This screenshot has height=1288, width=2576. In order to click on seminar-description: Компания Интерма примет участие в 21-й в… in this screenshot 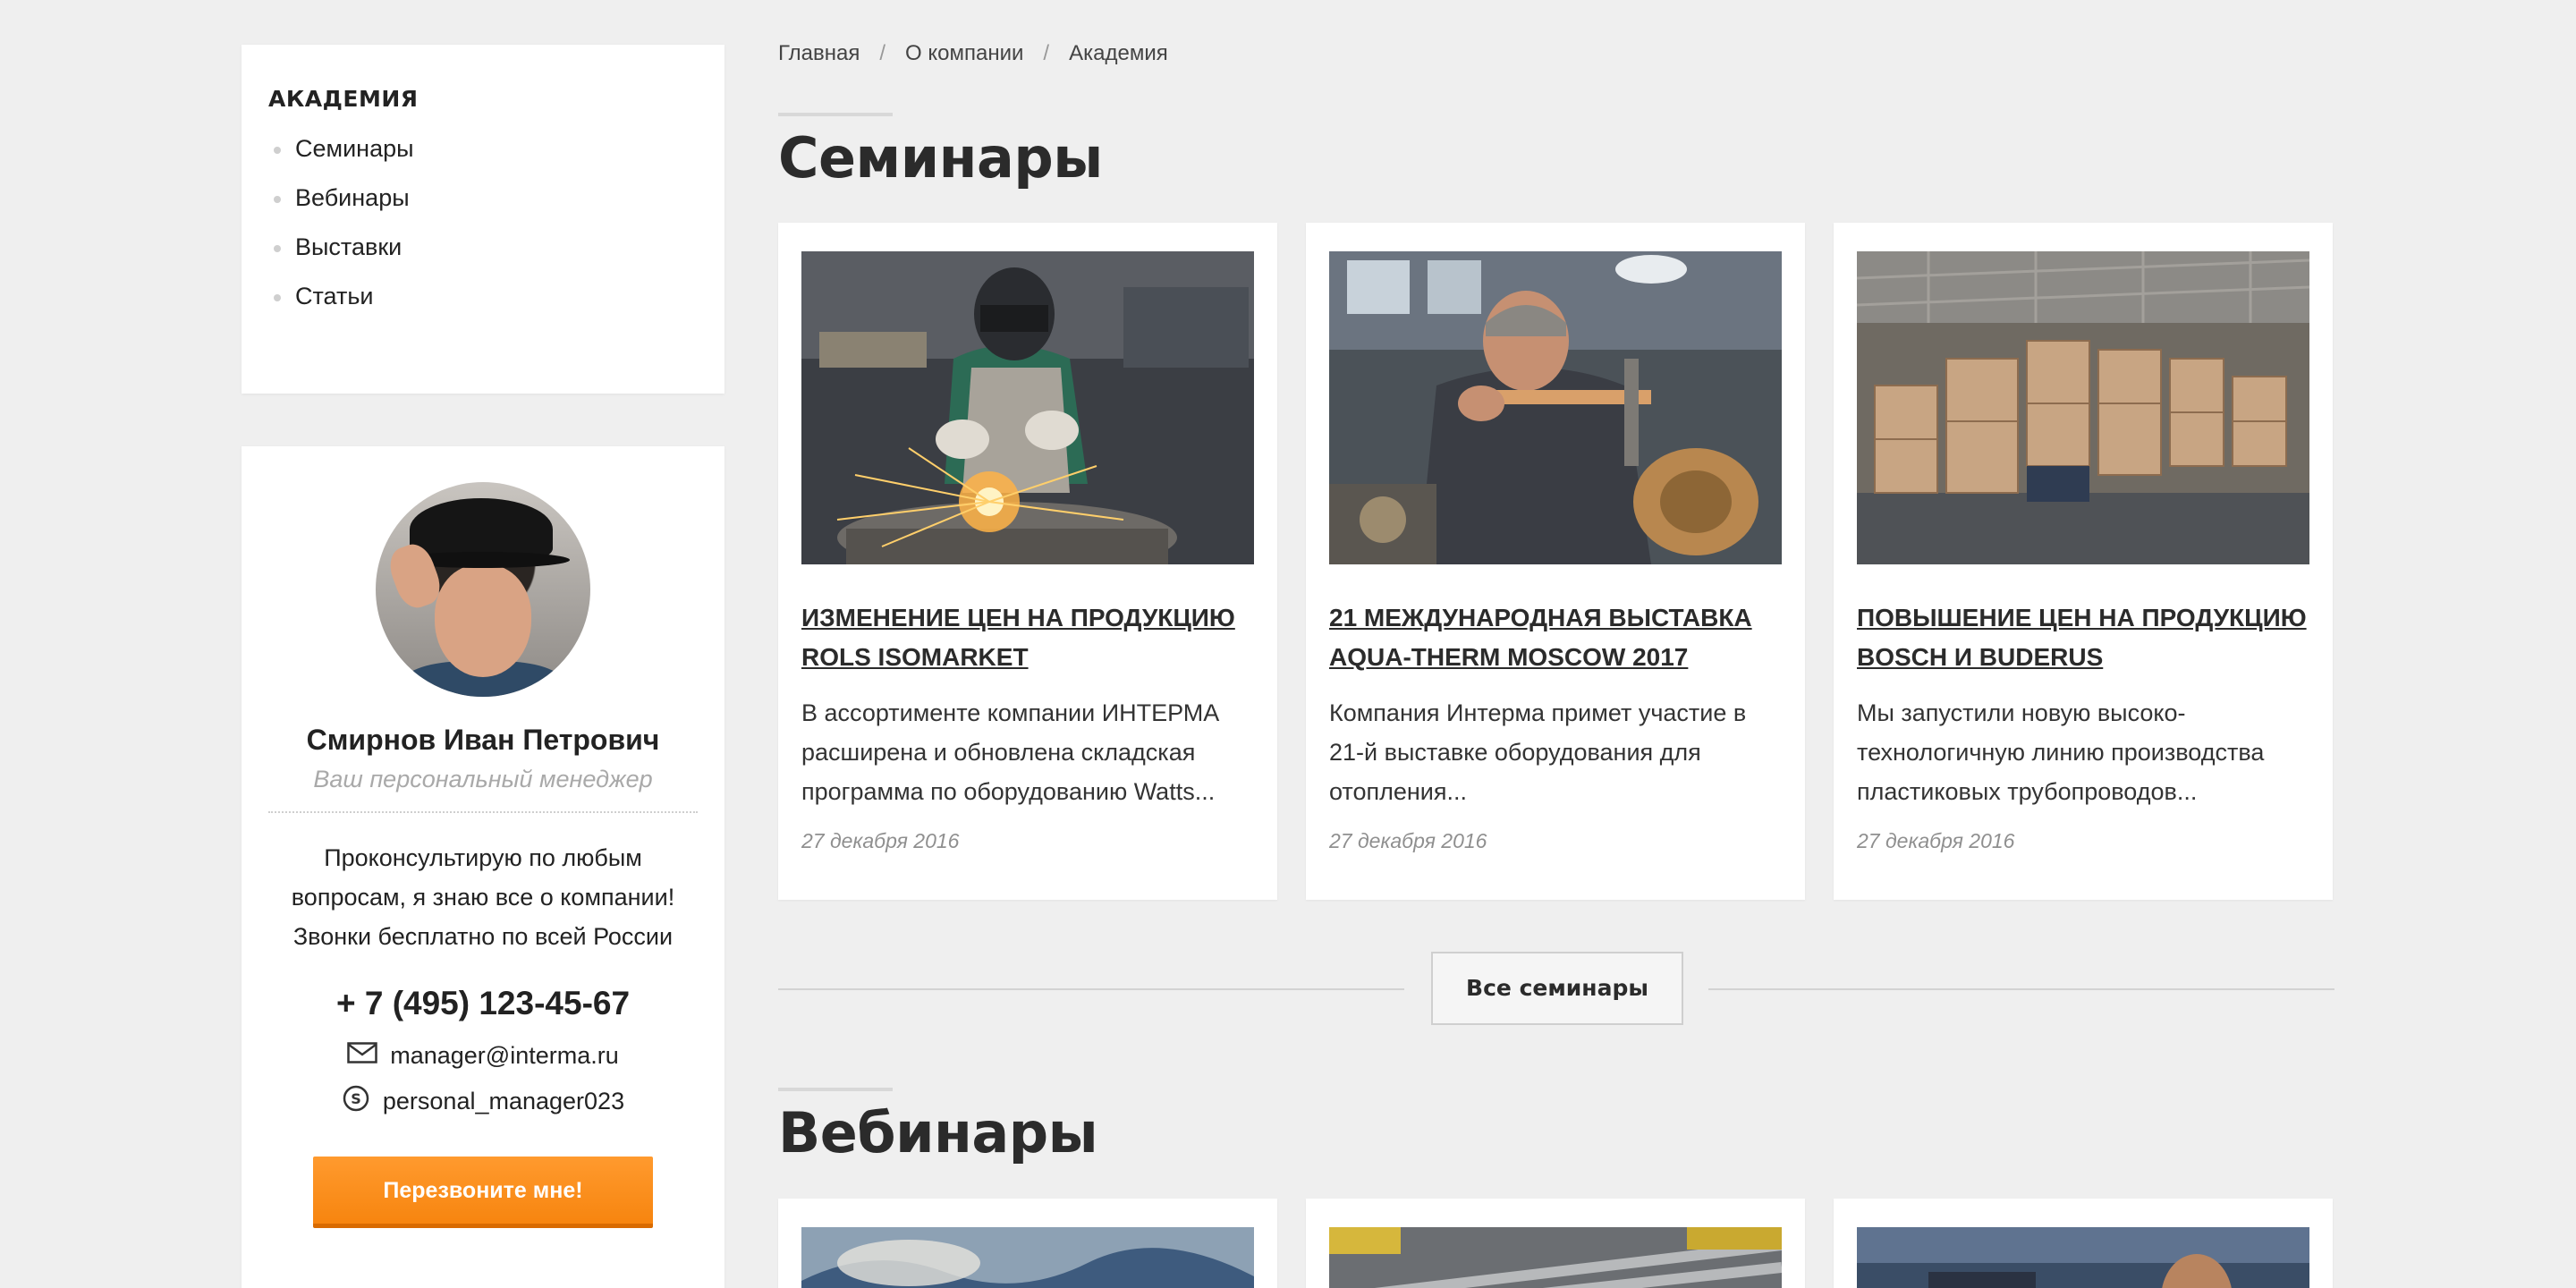, I will do `click(1538, 752)`.